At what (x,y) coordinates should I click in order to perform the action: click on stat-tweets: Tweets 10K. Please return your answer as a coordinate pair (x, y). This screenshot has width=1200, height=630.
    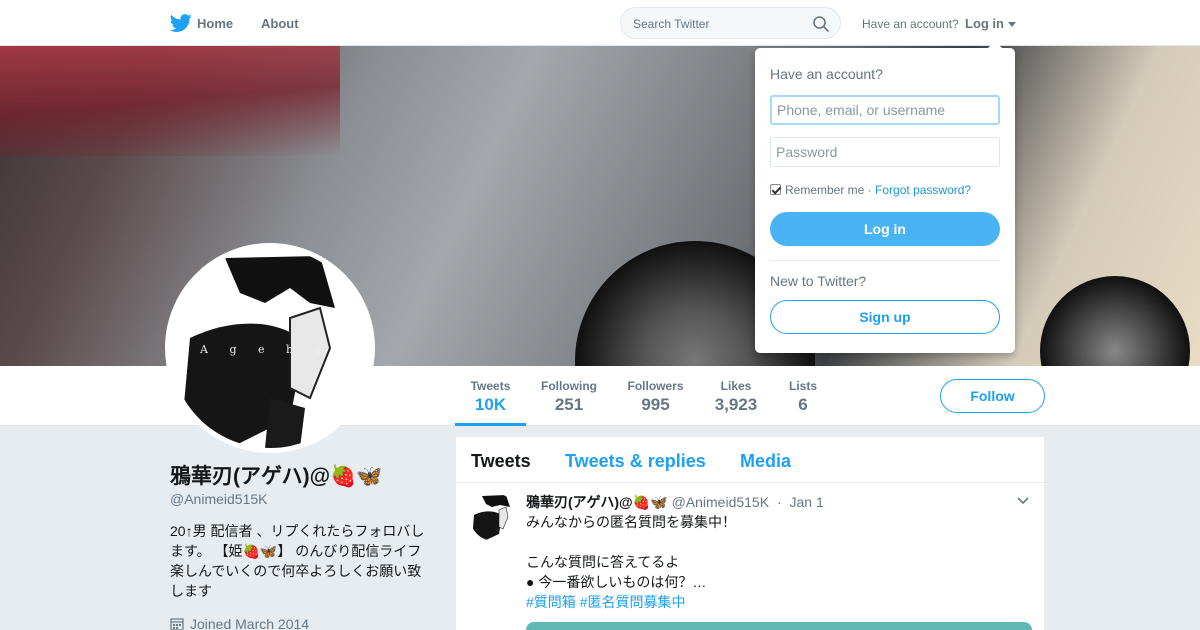
    Looking at the image, I should click on (490, 396).